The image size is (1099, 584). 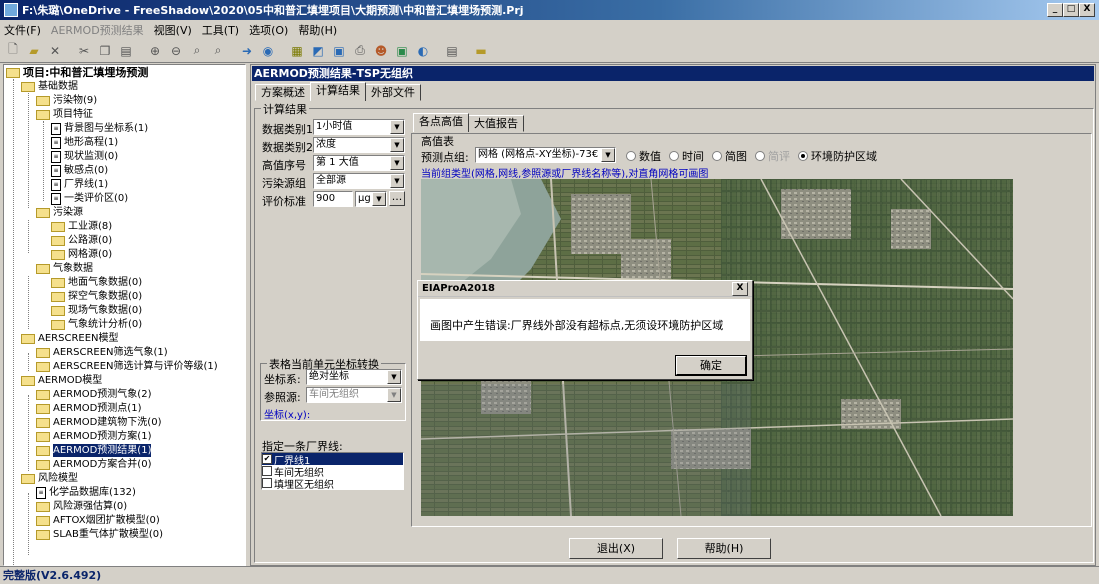 I want to click on tree-item: AERSCREEN筛选气象(1), so click(x=102, y=352).